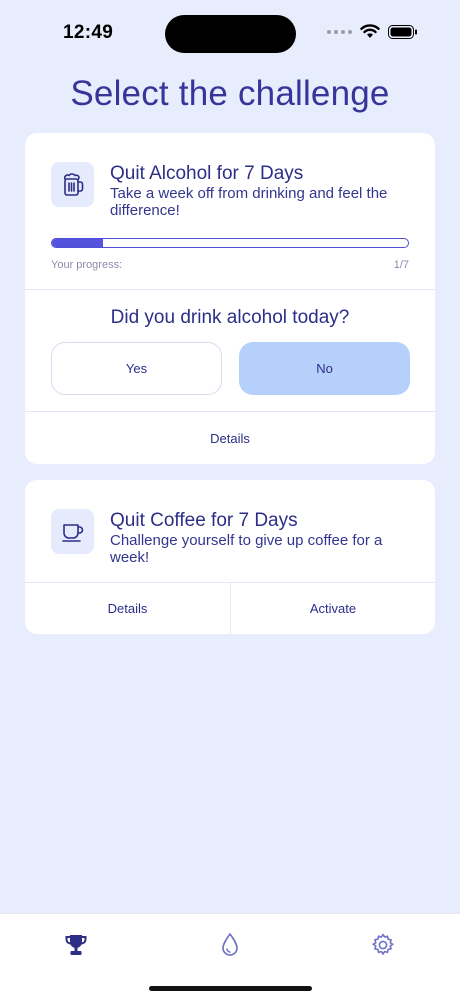 The image size is (460, 999). Describe the element at coordinates (230, 243) in the screenshot. I see `progress-bar` at that location.